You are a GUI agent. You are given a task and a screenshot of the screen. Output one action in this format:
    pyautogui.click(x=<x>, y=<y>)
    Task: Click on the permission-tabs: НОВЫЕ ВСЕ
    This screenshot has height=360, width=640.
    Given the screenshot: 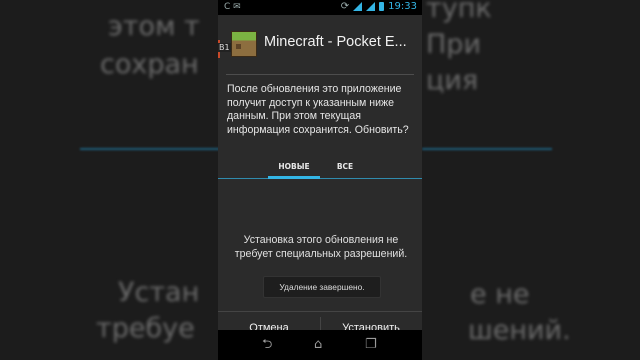 What is the action you would take?
    pyautogui.click(x=320, y=171)
    